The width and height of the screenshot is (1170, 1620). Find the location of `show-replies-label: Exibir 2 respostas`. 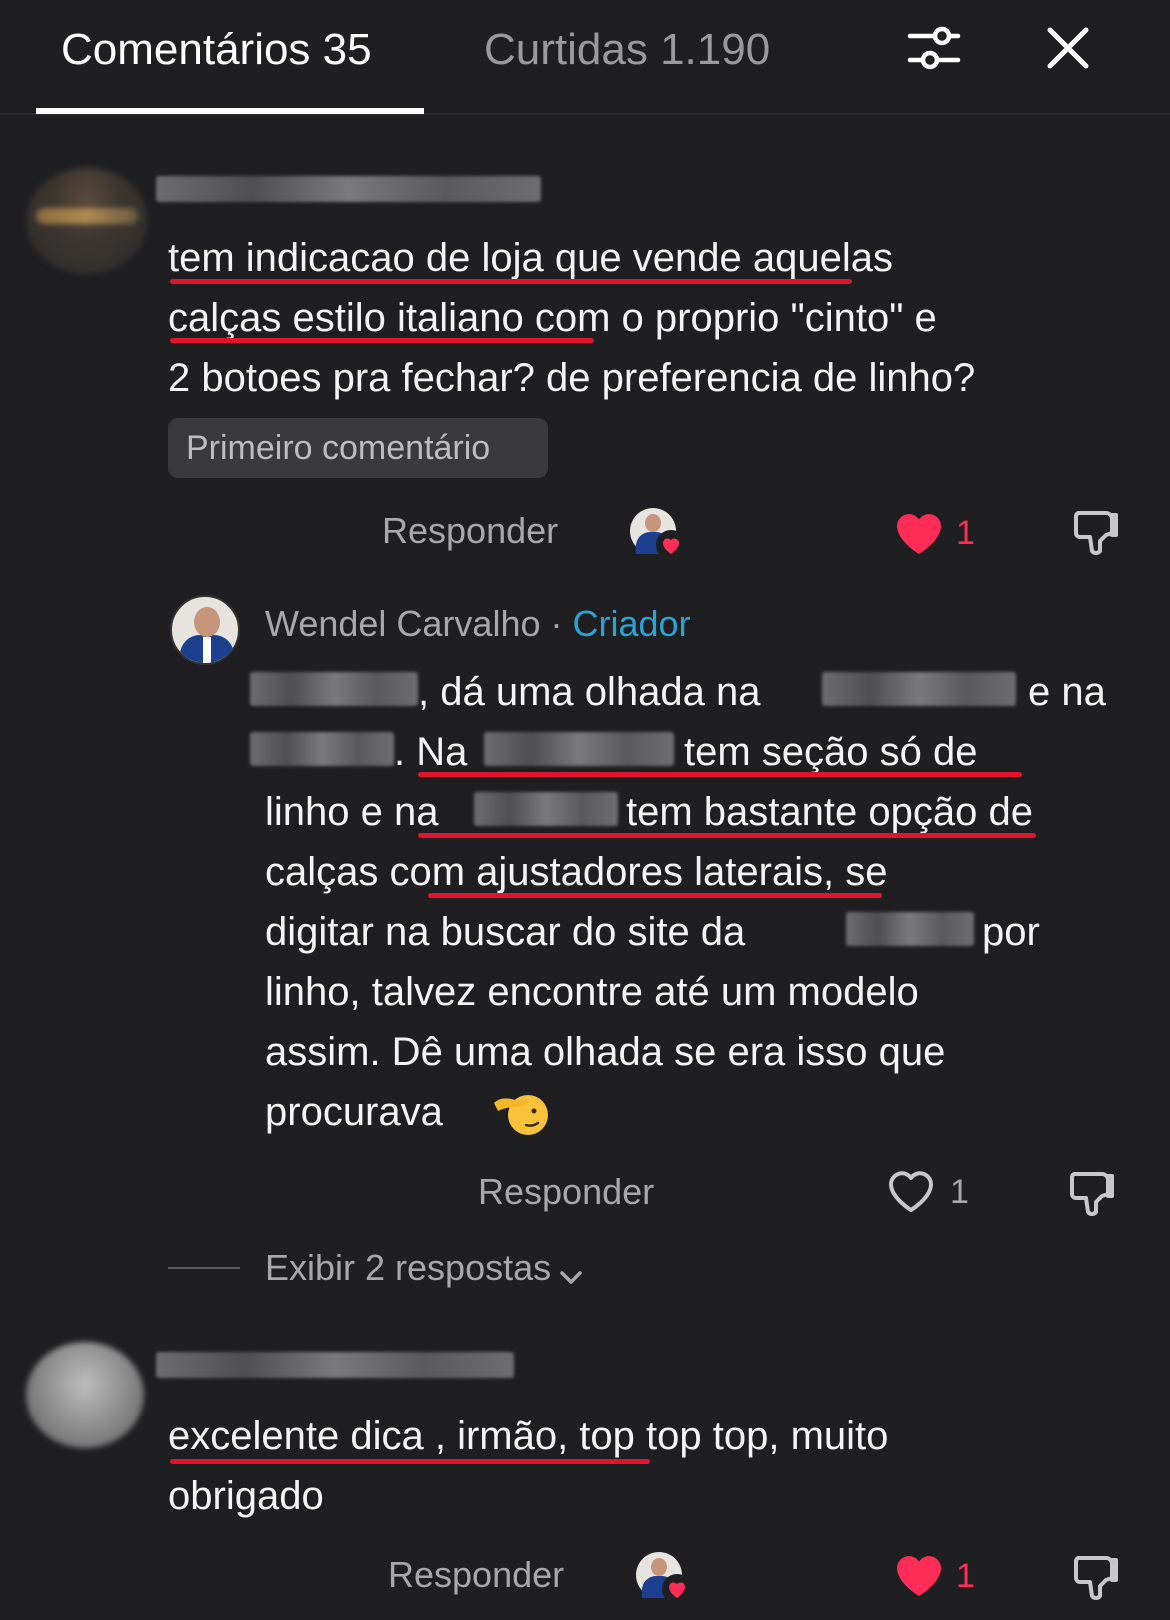

show-replies-label: Exibir 2 respostas is located at coordinates (408, 1267).